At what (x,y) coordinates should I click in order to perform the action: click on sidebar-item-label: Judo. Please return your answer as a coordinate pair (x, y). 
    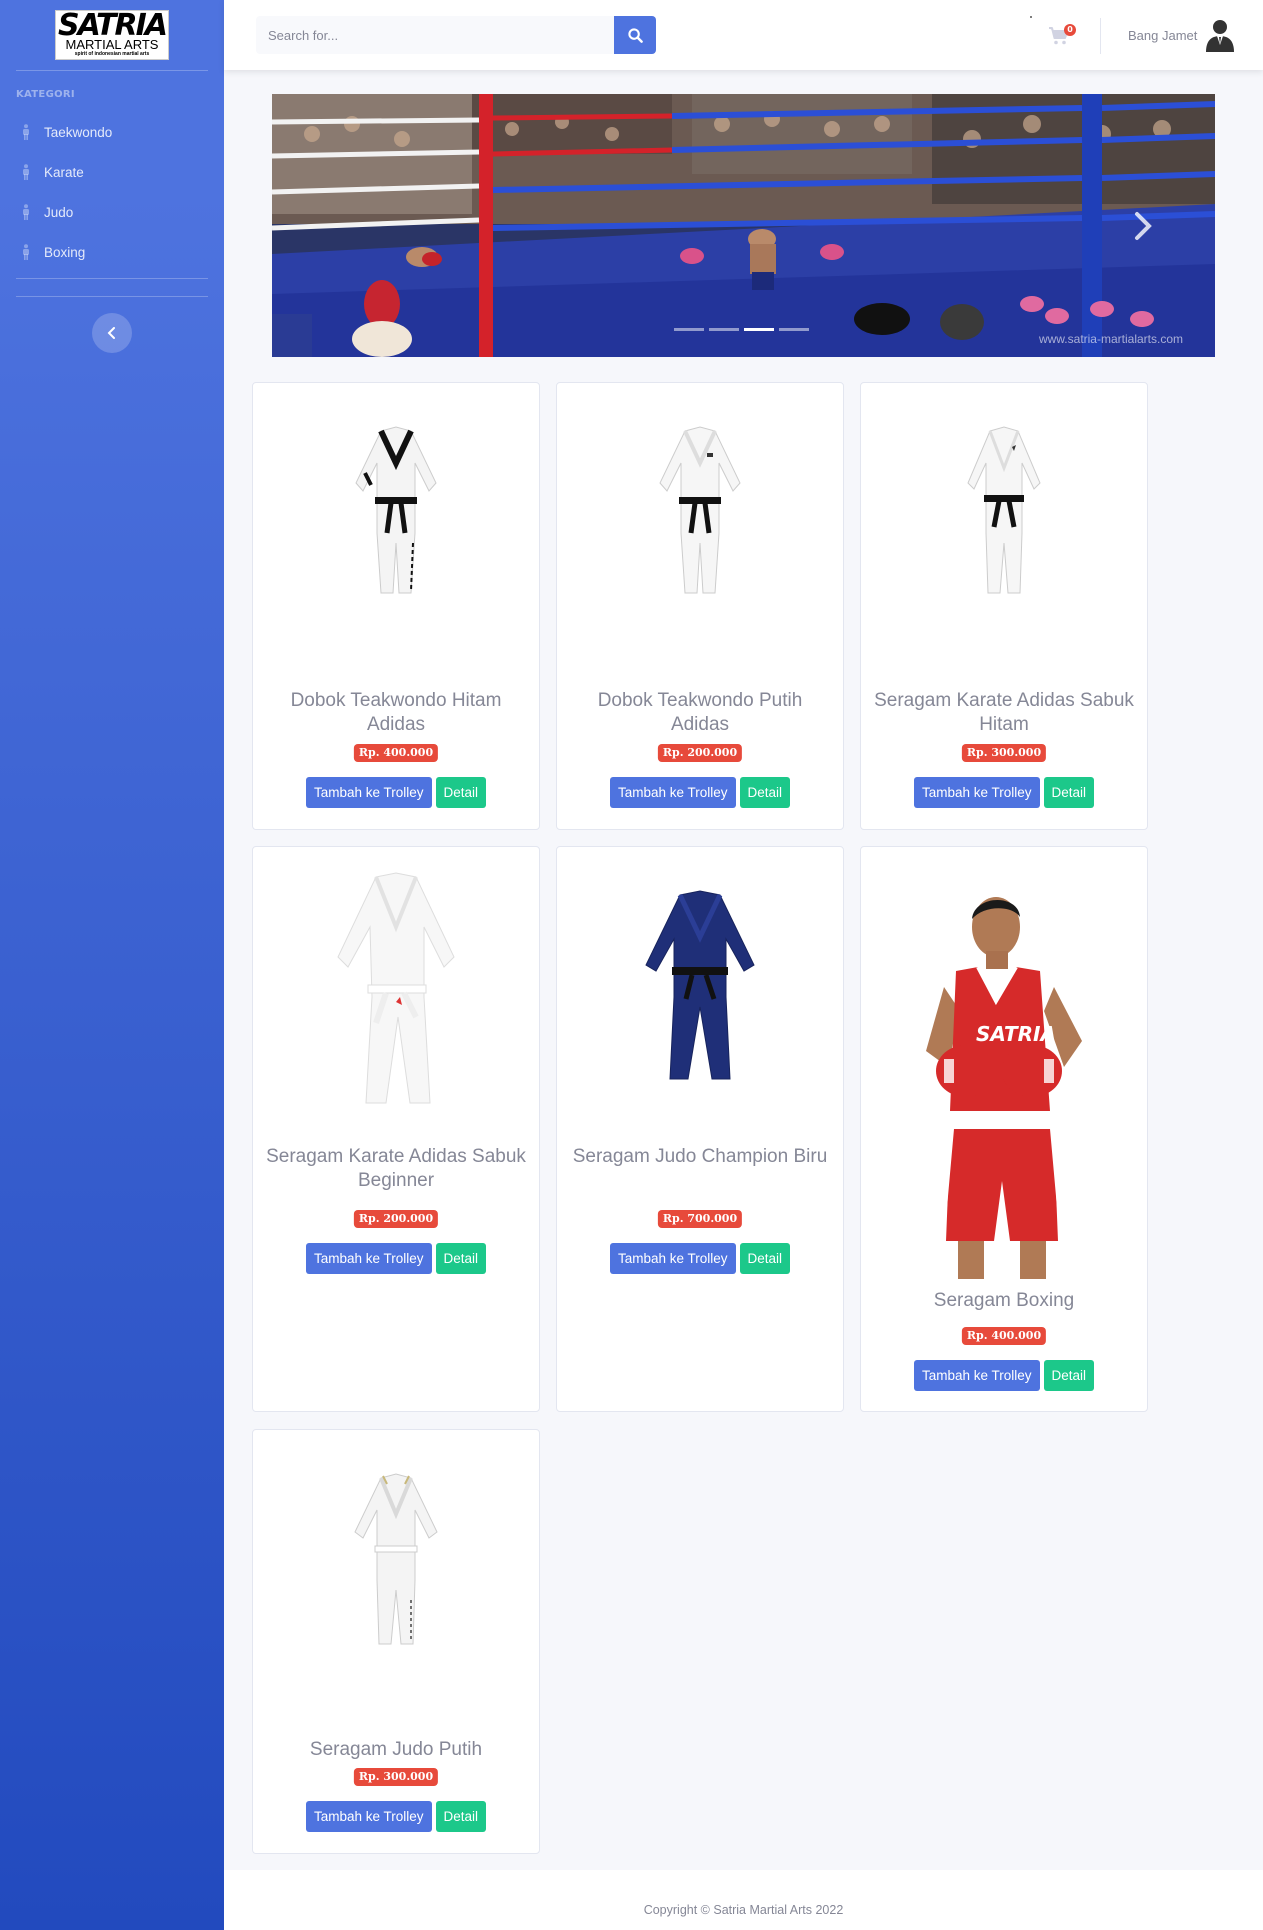
    Looking at the image, I should click on (59, 212).